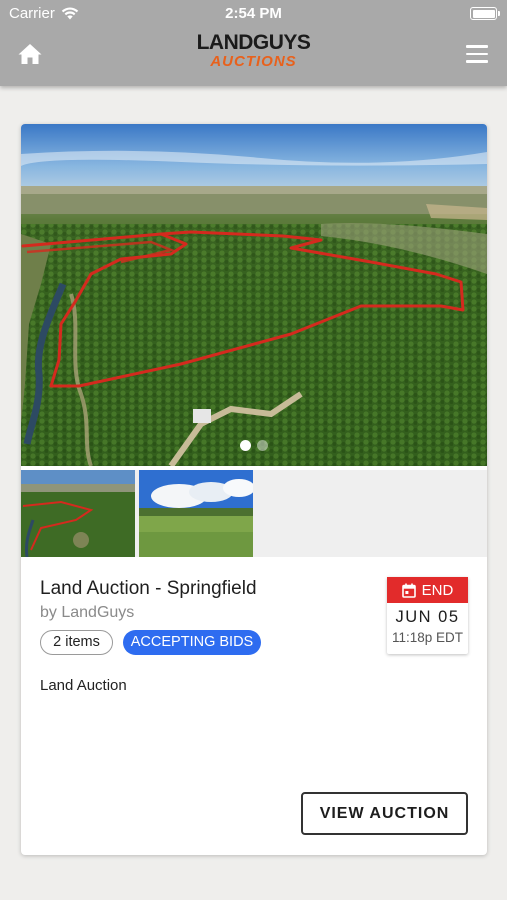 This screenshot has height=900, width=507. What do you see at coordinates (427, 637) in the screenshot?
I see `end-time: 11:18p EDT` at bounding box center [427, 637].